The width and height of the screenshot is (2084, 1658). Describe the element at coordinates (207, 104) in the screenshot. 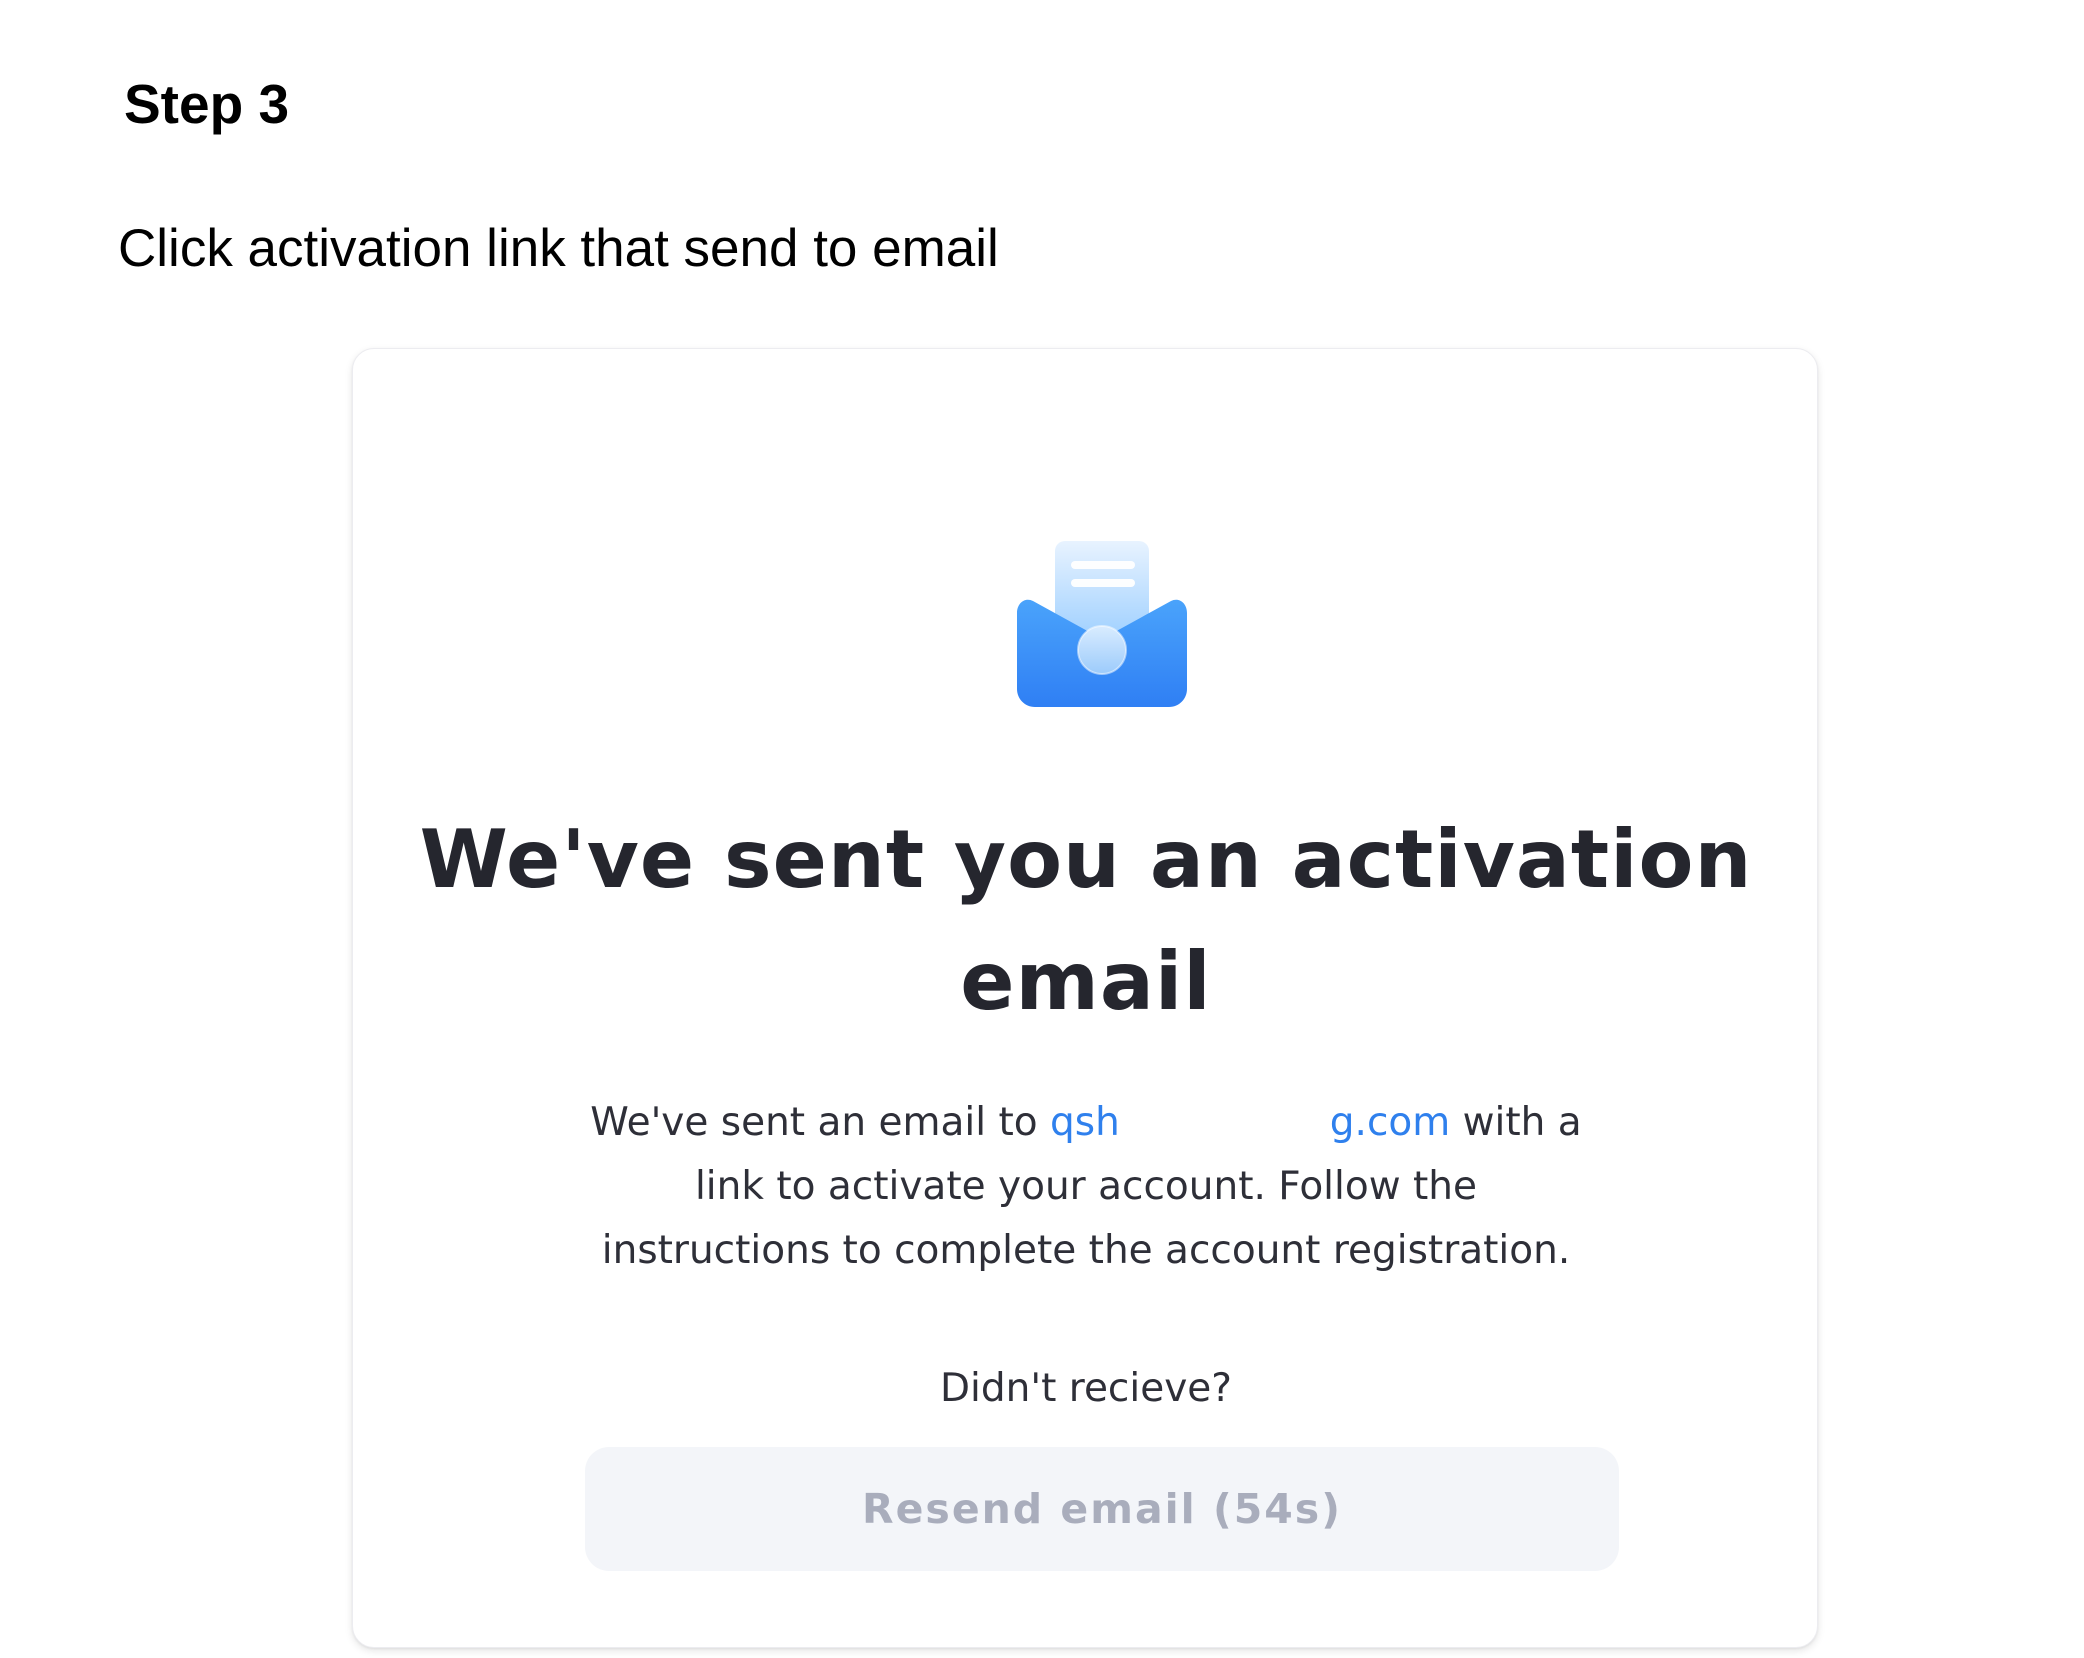

I see `step-title: Step 3` at that location.